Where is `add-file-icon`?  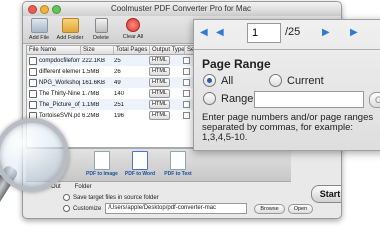
add-file-icon is located at coordinates (39, 25).